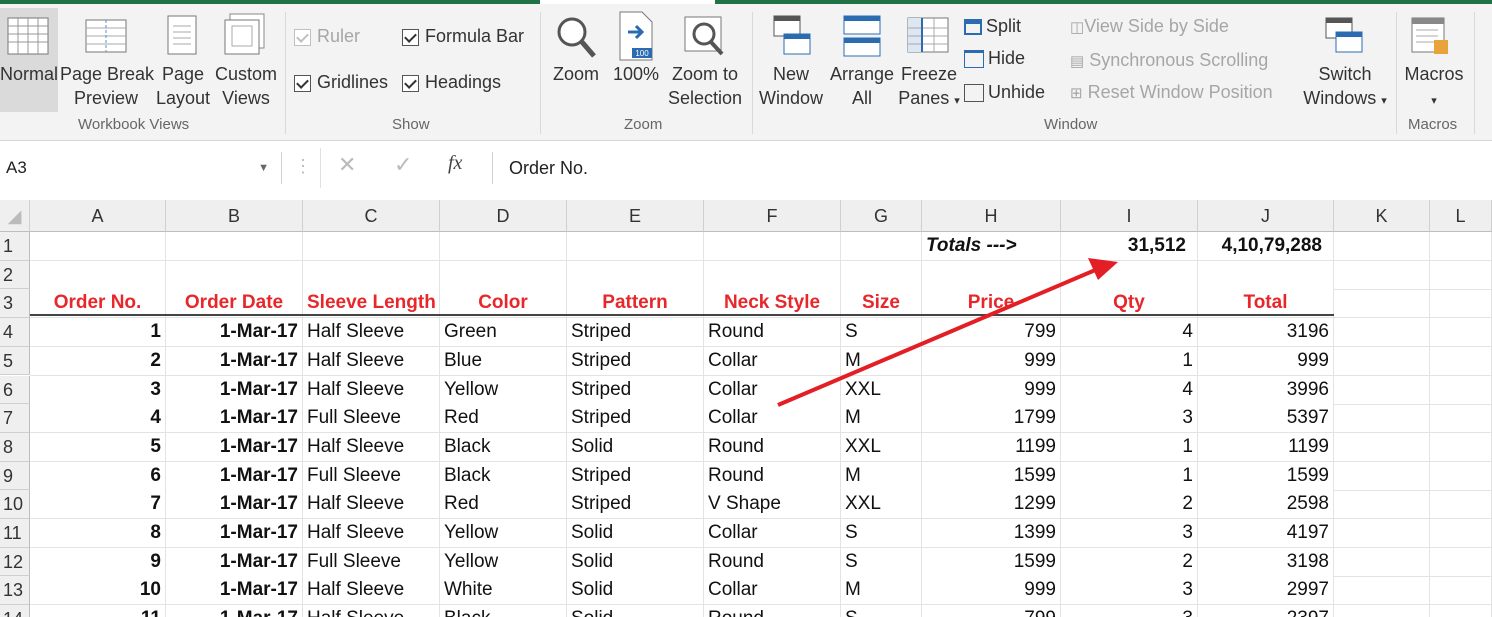 Image resolution: width=1492 pixels, height=617 pixels. I want to click on row-header-14: 14, so click(15, 611).